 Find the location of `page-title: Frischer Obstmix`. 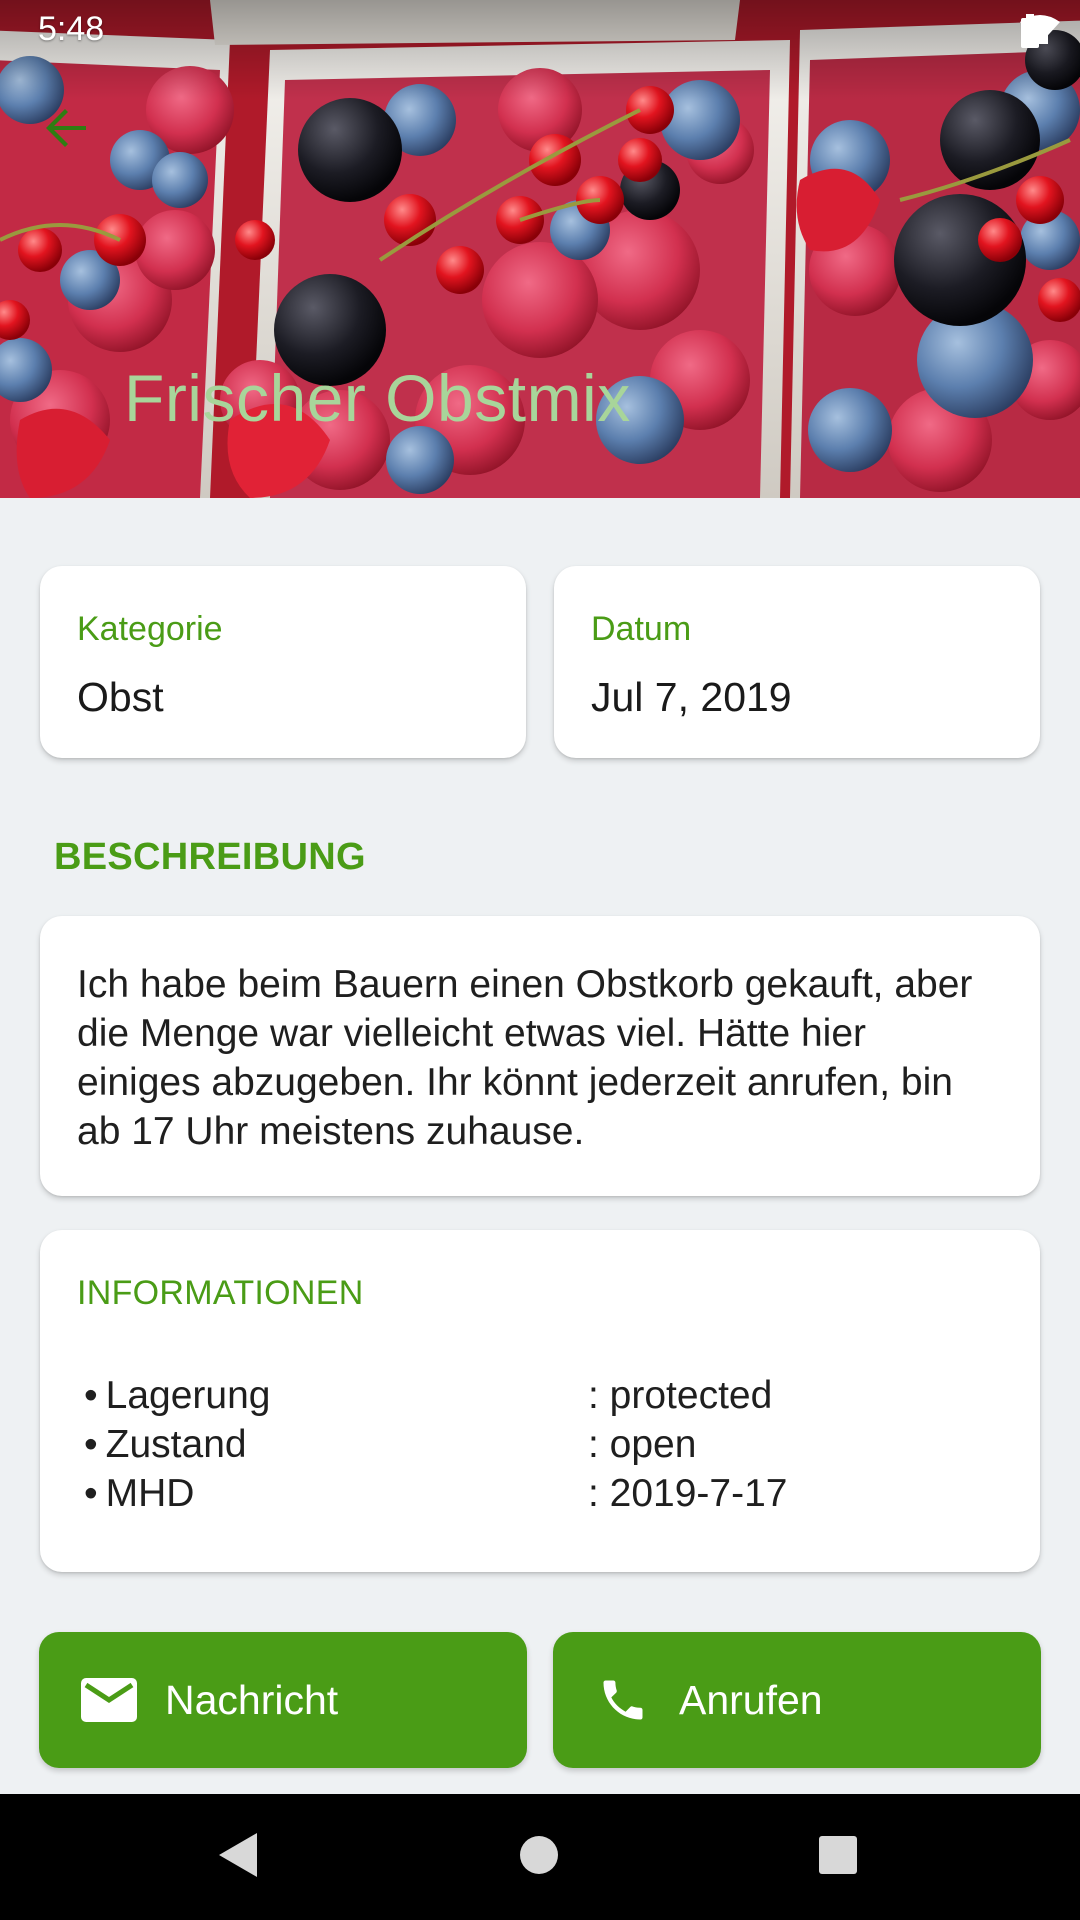

page-title: Frischer Obstmix is located at coordinates (377, 398).